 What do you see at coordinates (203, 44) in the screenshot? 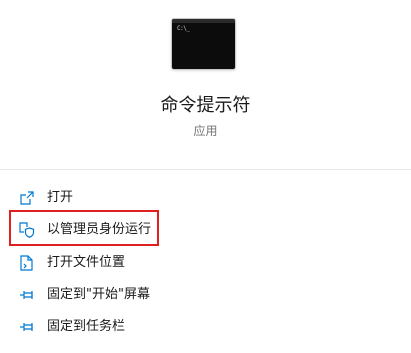
I see `command-prompt-icon: C:\_` at bounding box center [203, 44].